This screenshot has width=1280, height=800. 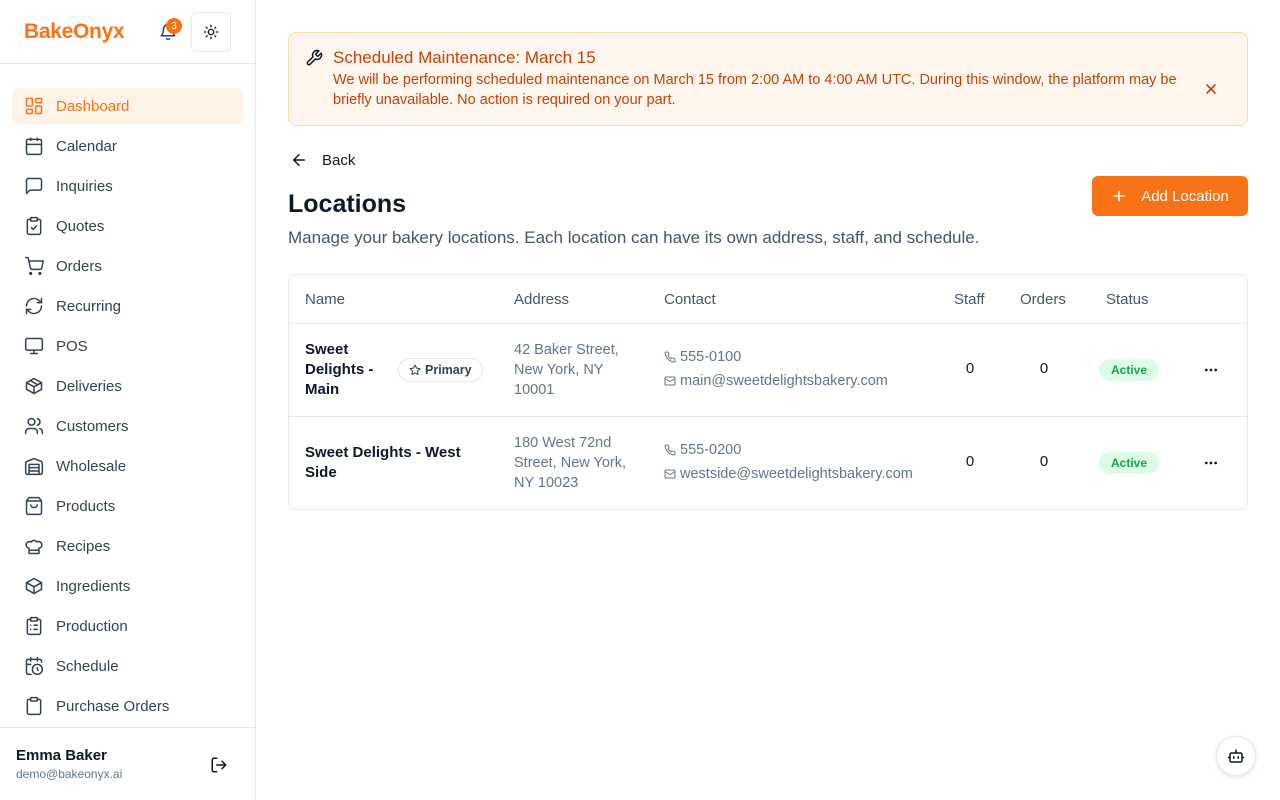 What do you see at coordinates (127, 666) in the screenshot?
I see `sidebar-item-schedule: Schedule` at bounding box center [127, 666].